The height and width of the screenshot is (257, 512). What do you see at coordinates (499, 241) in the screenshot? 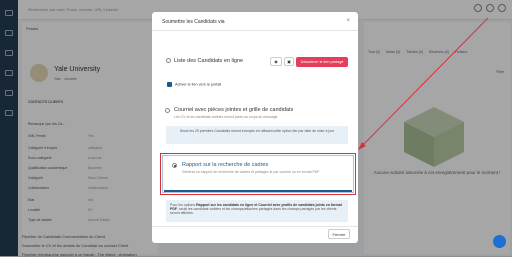
I see `chat-icon` at bounding box center [499, 241].